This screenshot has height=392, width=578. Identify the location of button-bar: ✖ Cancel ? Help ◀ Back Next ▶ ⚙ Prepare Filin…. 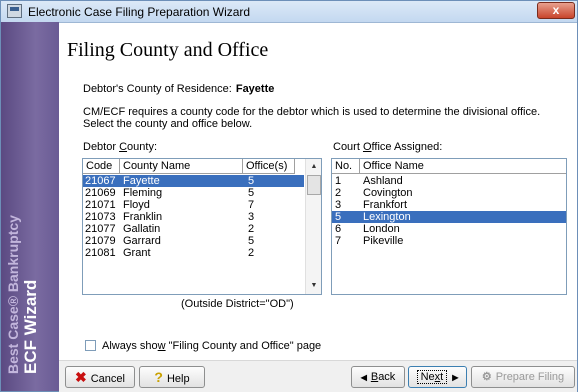
(318, 376).